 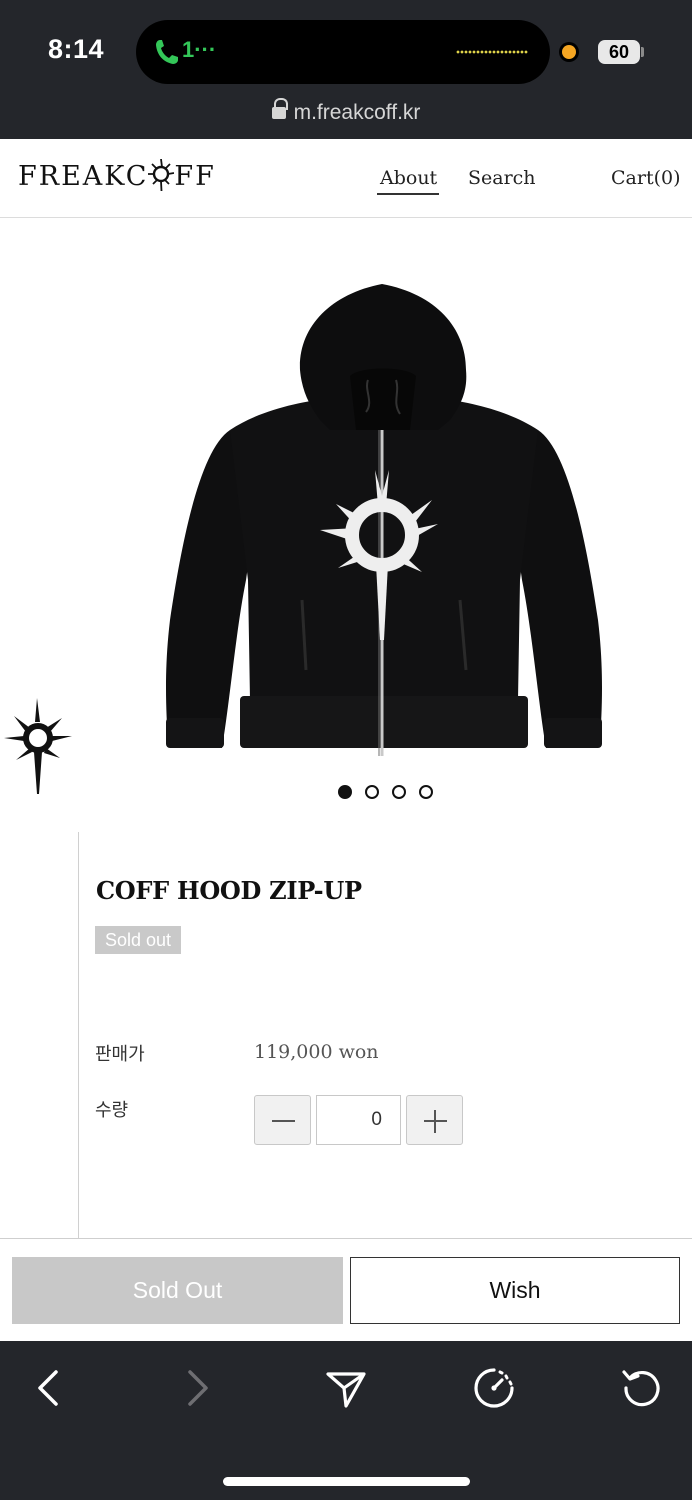 I want to click on wish-button: Wish, so click(x=515, y=1290).